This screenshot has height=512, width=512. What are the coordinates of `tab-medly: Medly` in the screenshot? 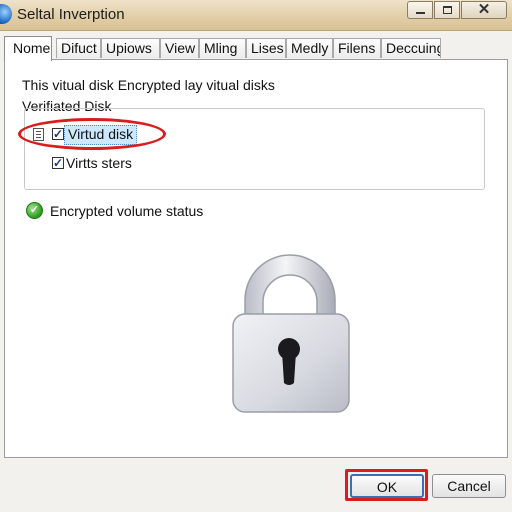 It's located at (309, 48).